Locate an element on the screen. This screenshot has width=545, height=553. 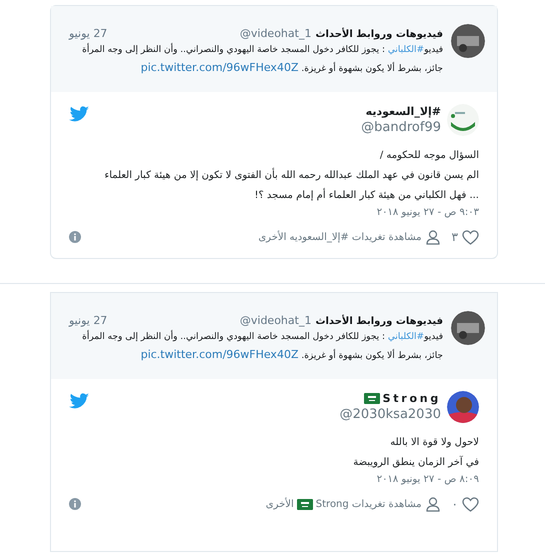
tweet-text: السؤال موجه للحكومه / is located at coordinates (428, 156).